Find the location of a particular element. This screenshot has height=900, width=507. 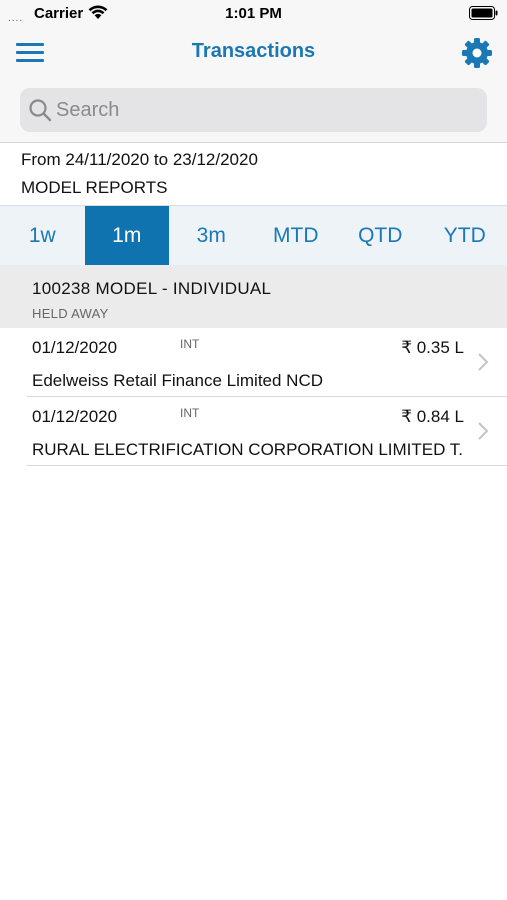

search-input is located at coordinates (256, 110).